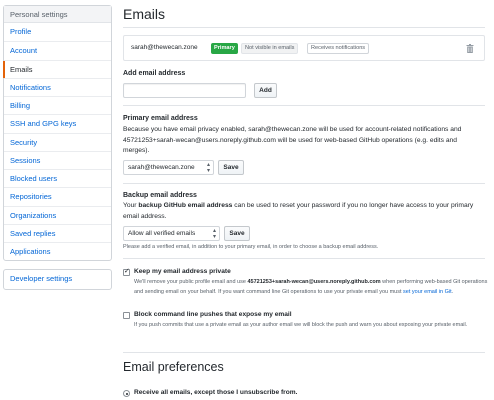  Describe the element at coordinates (161, 167) in the screenshot. I see `primary-email-select-value: sarah@thewecan.zone` at that location.